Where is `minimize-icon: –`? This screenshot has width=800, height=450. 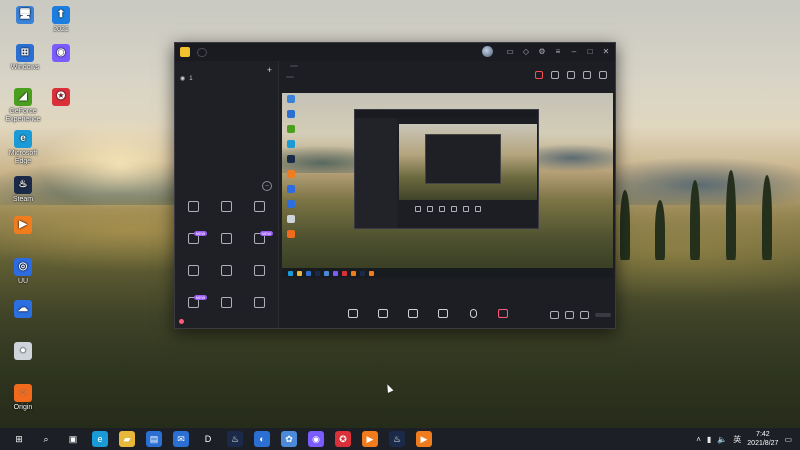
minimize-icon: – is located at coordinates (574, 52).